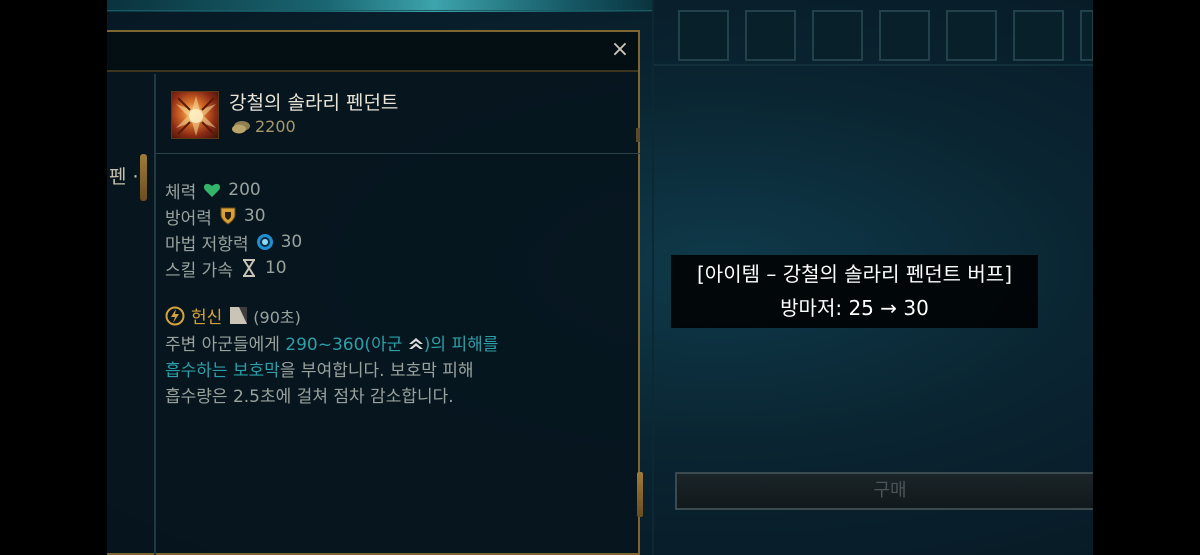 The height and width of the screenshot is (555, 1200). I want to click on caption-line: [아이템 – 강철의 솔라리 펜던트 버프], so click(854, 274).